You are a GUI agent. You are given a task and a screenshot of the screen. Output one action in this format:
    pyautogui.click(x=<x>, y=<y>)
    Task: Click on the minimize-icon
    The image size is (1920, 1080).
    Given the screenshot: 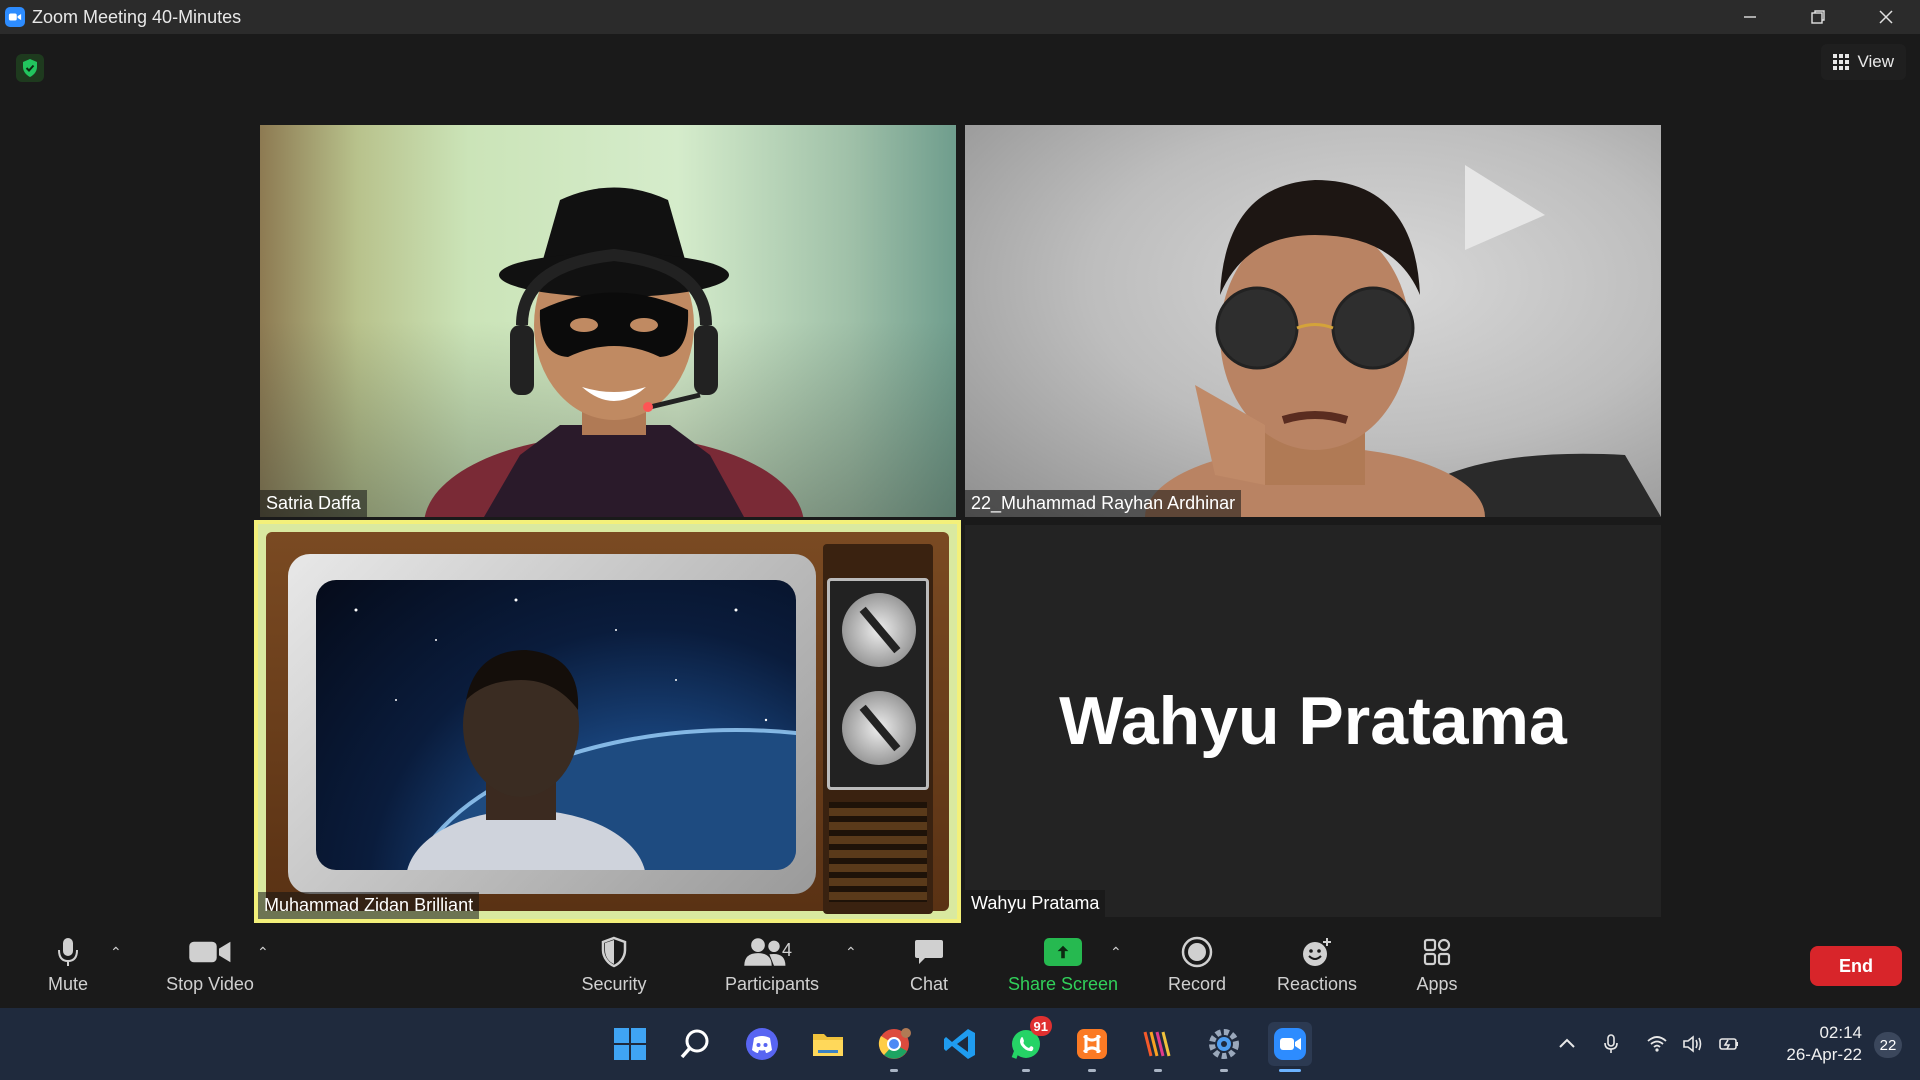 What is the action you would take?
    pyautogui.click(x=1750, y=17)
    